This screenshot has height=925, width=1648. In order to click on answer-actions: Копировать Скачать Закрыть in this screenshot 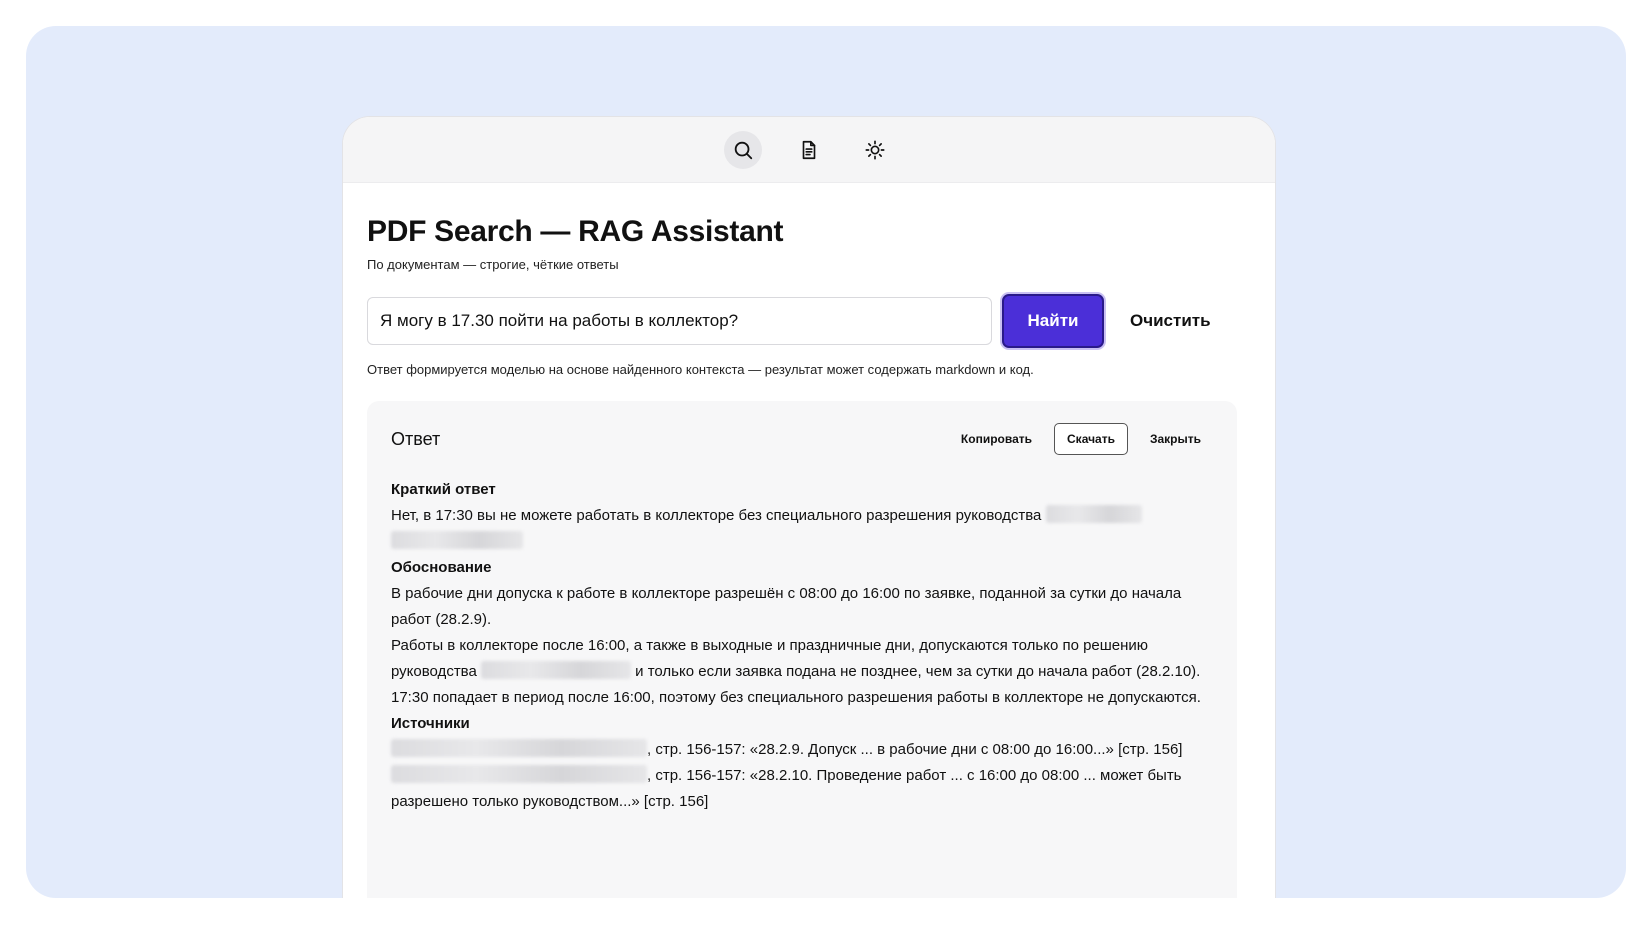, I will do `click(1081, 439)`.